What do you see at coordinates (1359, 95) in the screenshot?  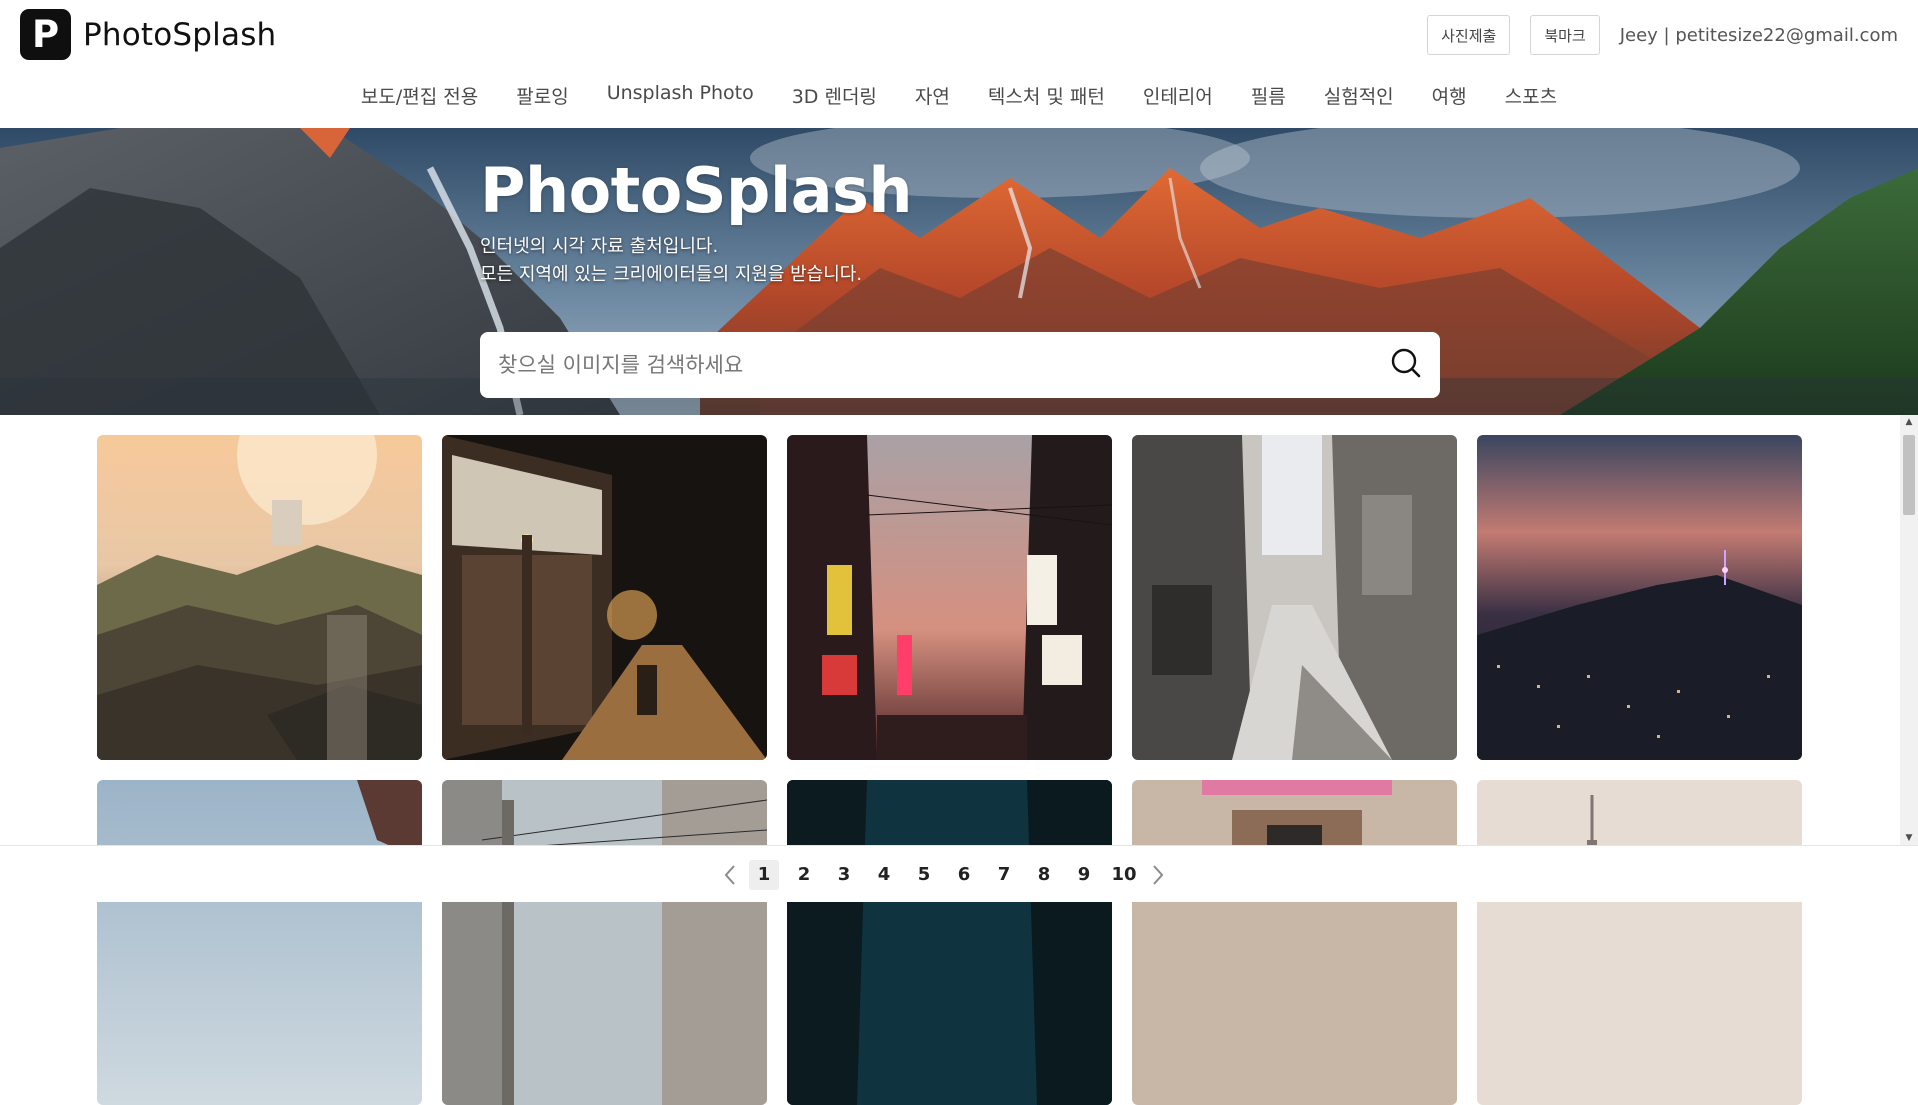 I see `nav-item-experimental: 실험적인` at bounding box center [1359, 95].